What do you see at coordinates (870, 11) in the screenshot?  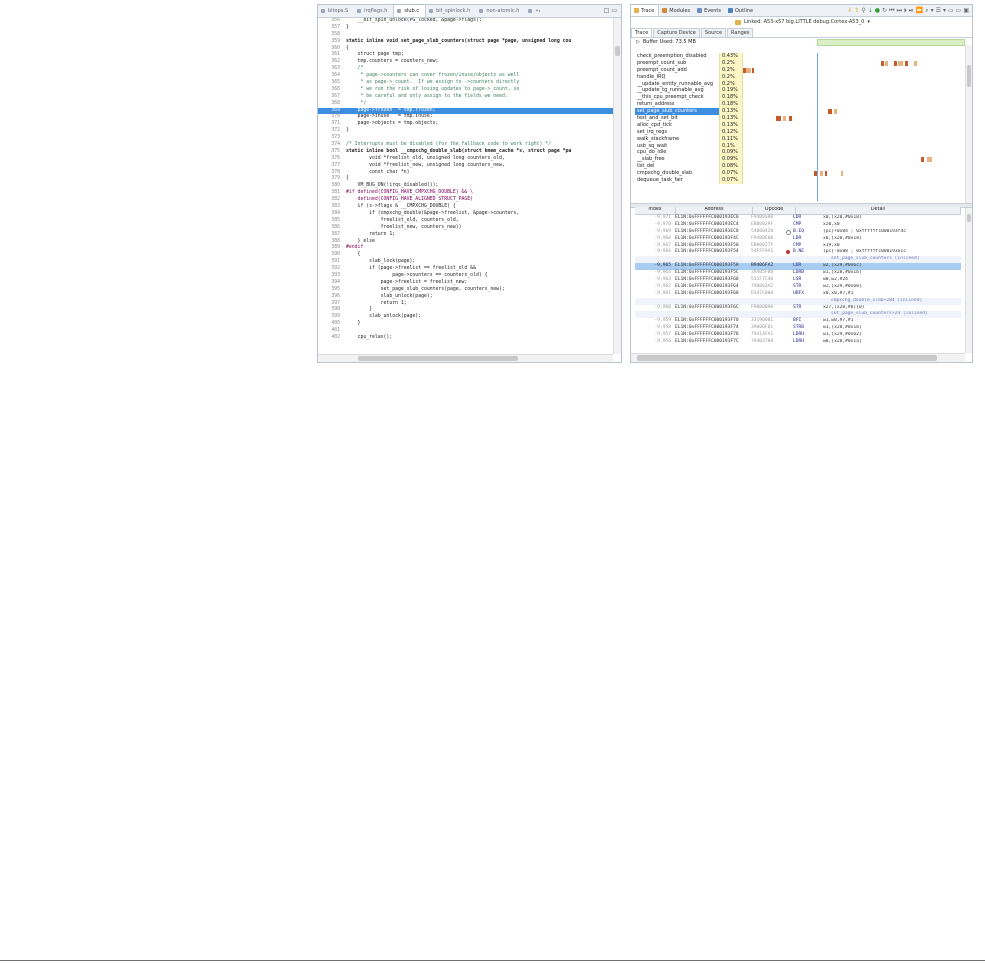 I see `toolbar-icon: ⇣` at bounding box center [870, 11].